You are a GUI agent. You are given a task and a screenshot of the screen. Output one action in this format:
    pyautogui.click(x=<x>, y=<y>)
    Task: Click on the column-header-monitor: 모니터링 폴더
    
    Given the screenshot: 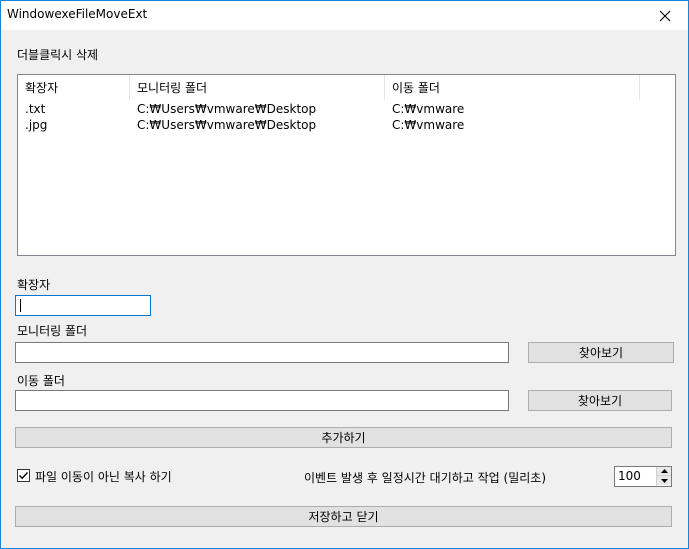 What is the action you would take?
    pyautogui.click(x=257, y=87)
    